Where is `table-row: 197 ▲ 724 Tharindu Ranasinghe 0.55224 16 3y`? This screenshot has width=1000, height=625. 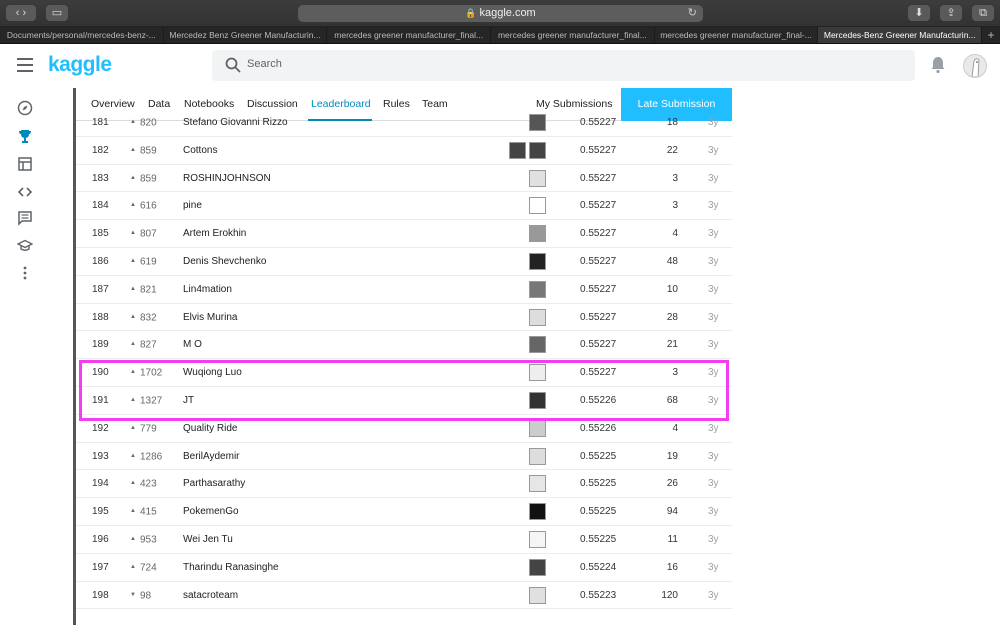 table-row: 197 ▲ 724 Tharindu Ranasinghe 0.55224 16 3y is located at coordinates (404, 568).